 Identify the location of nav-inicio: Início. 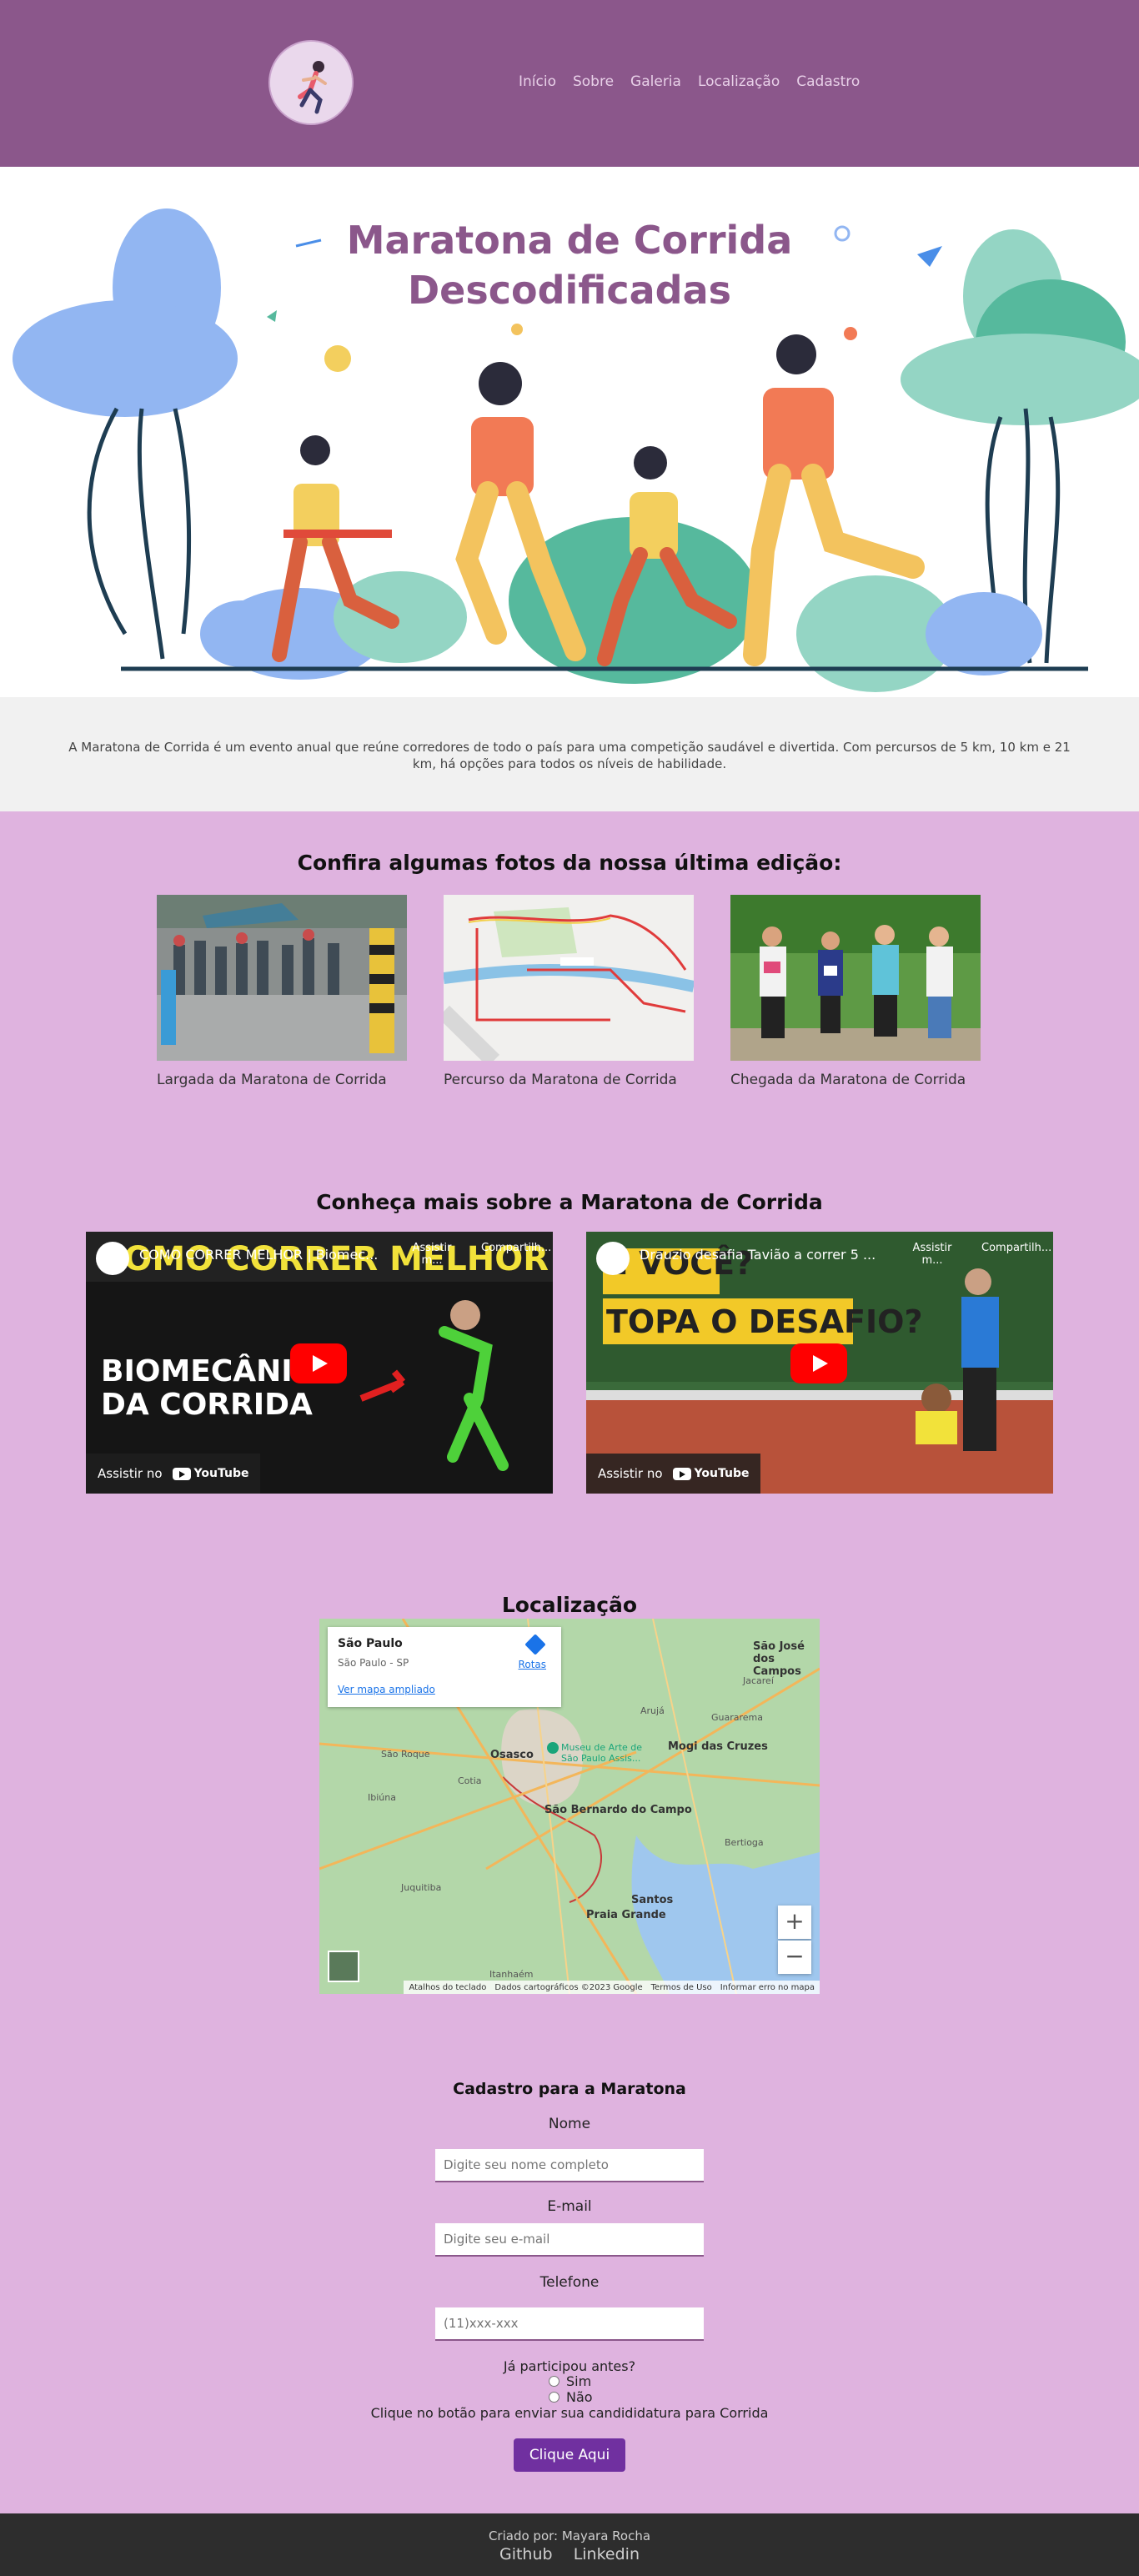
(537, 81).